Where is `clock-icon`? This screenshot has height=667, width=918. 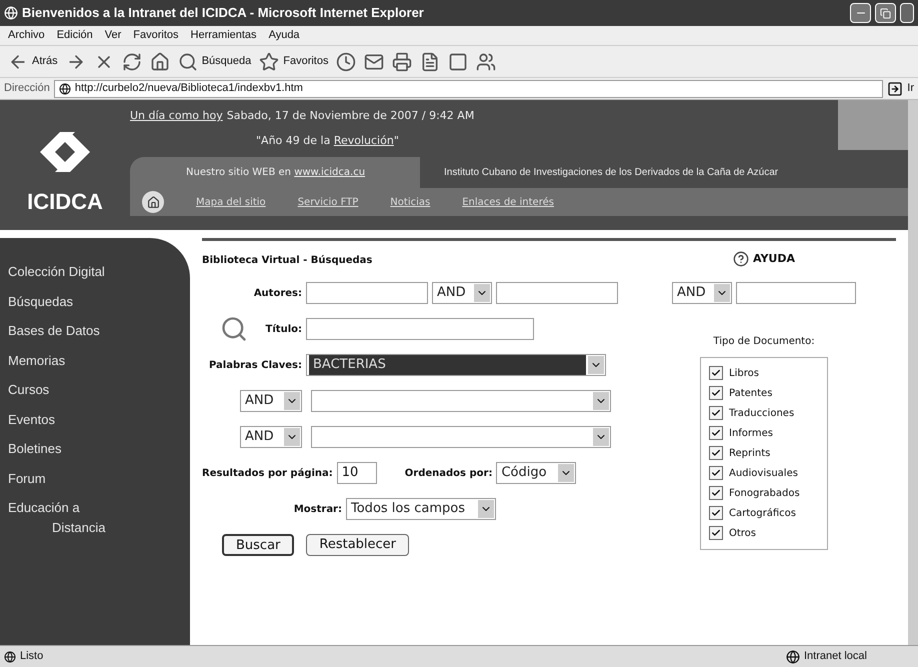 clock-icon is located at coordinates (346, 62).